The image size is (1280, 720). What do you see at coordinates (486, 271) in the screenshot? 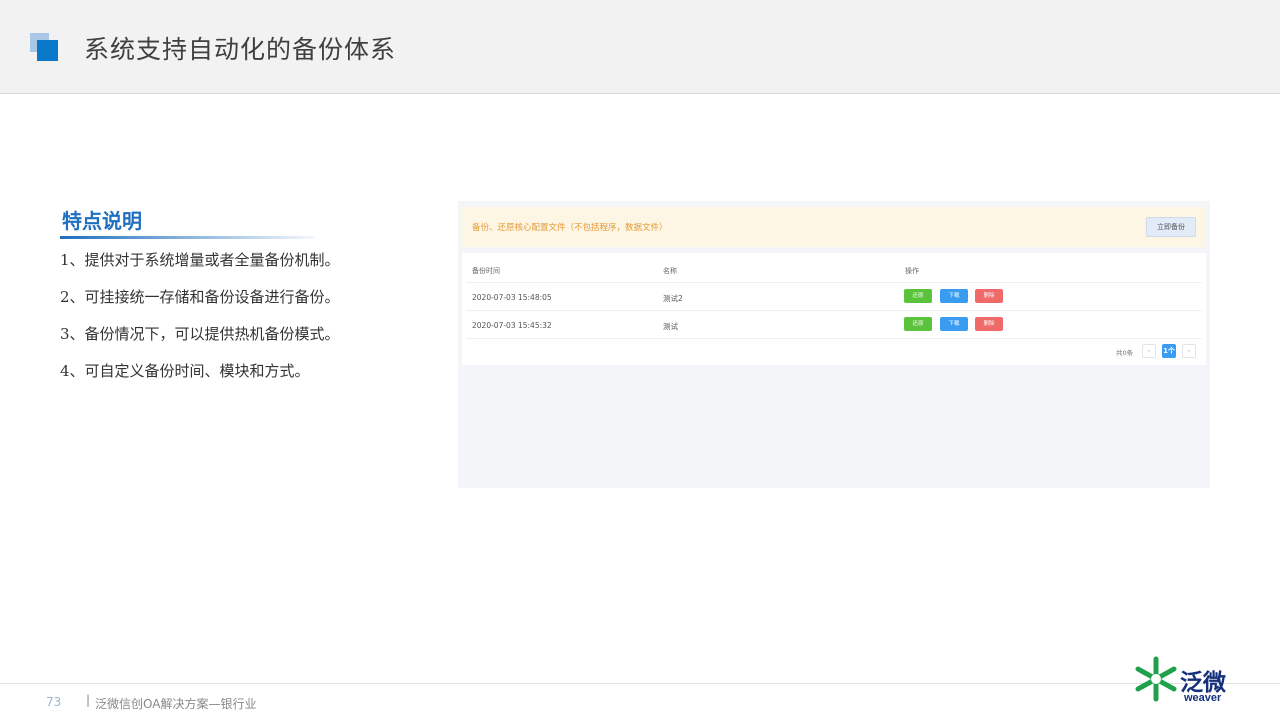
I see `column-header-time: 备份时间` at bounding box center [486, 271].